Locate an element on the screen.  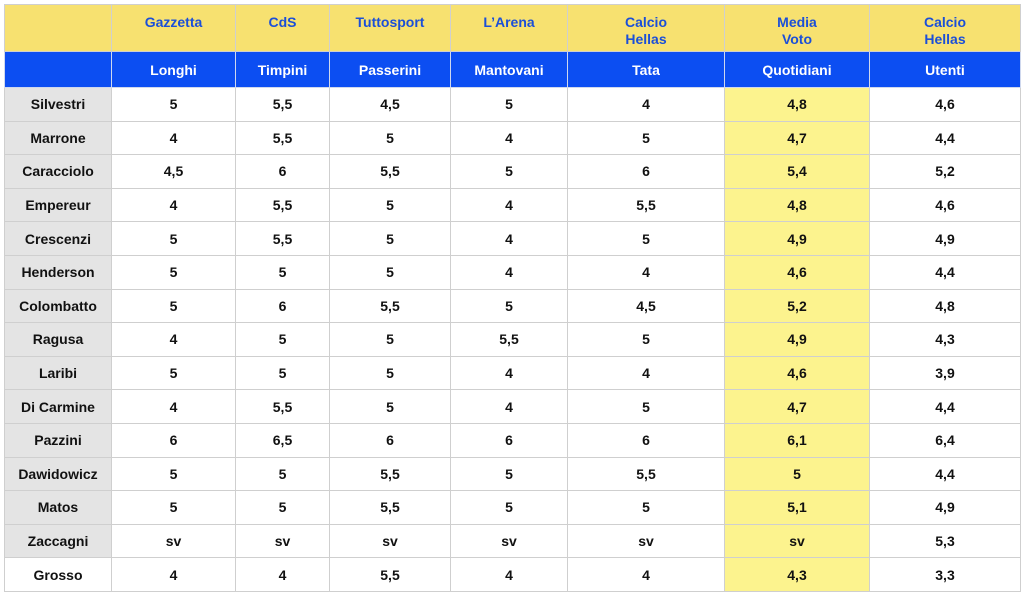
table-row: Matos 5 5 5,5 5 5 5,1 4,9 is located at coordinates (512, 507).